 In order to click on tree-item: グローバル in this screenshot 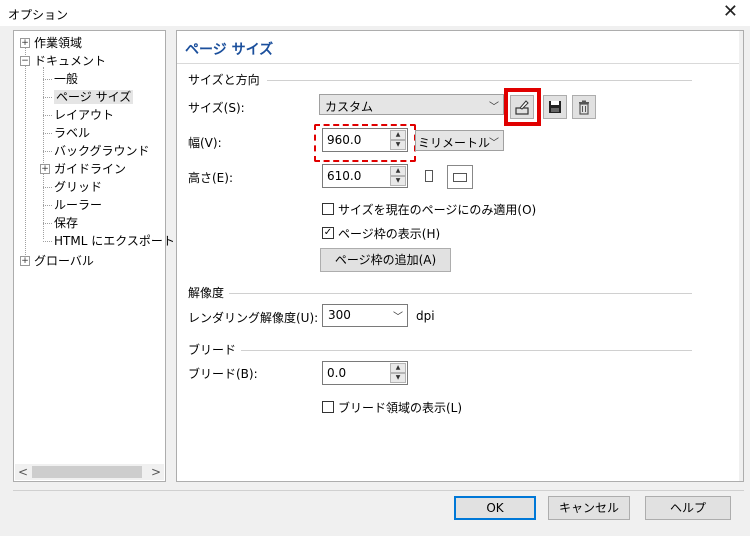, I will do `click(64, 261)`.